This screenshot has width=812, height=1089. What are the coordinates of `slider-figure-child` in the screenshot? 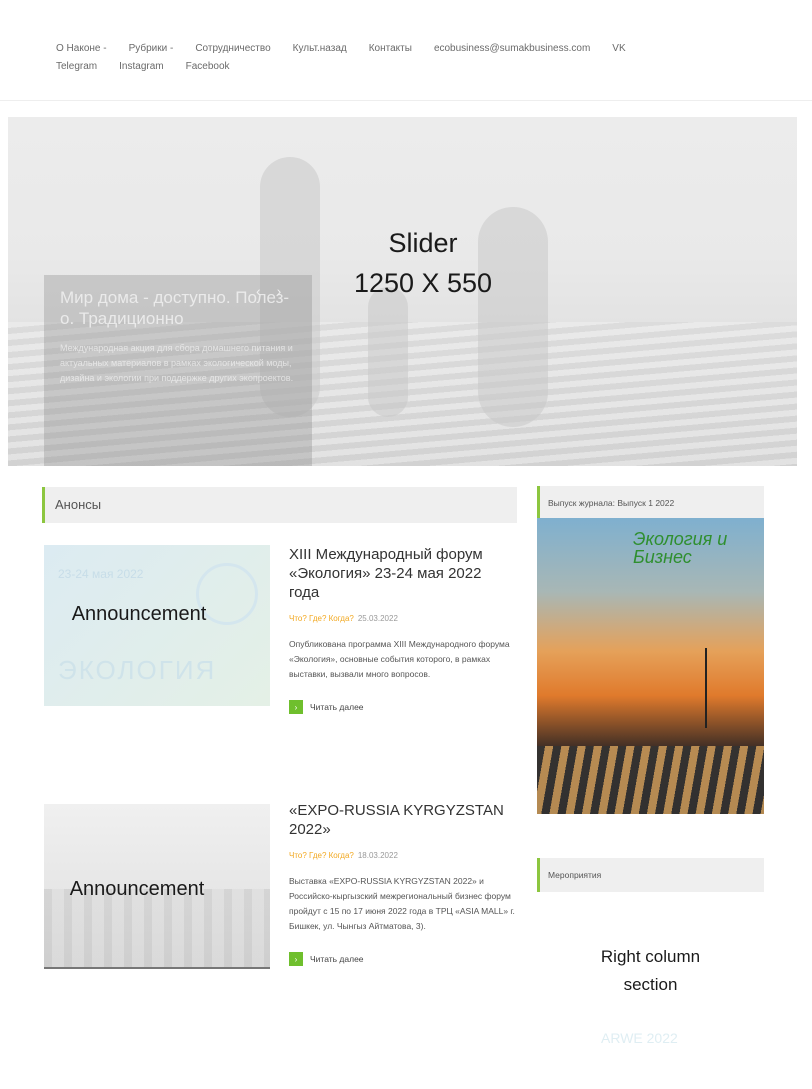 It's located at (388, 352).